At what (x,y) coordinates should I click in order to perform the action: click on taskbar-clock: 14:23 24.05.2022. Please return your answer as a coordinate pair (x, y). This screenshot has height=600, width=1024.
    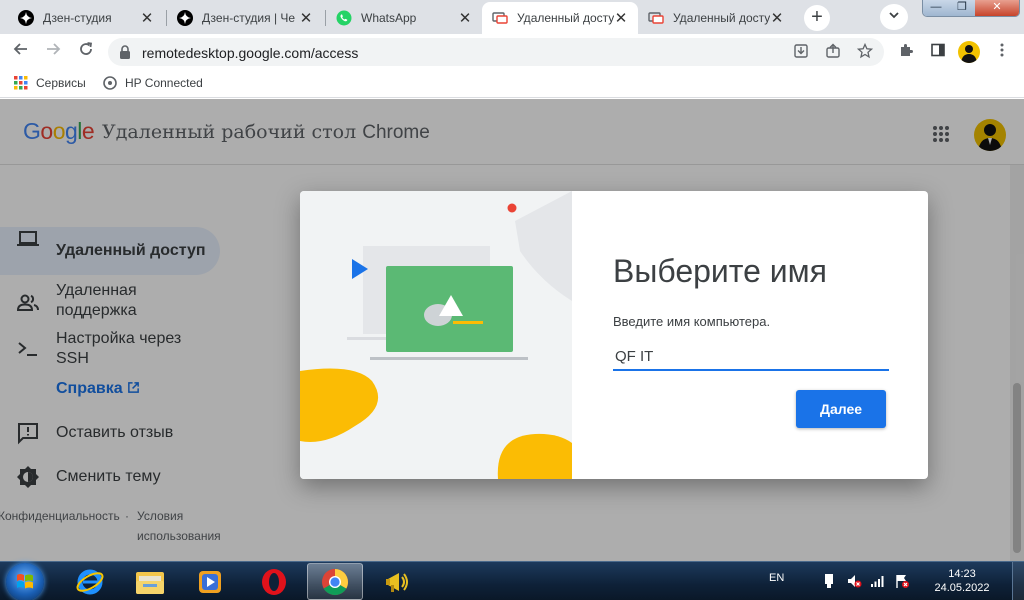
    Looking at the image, I should click on (962, 581).